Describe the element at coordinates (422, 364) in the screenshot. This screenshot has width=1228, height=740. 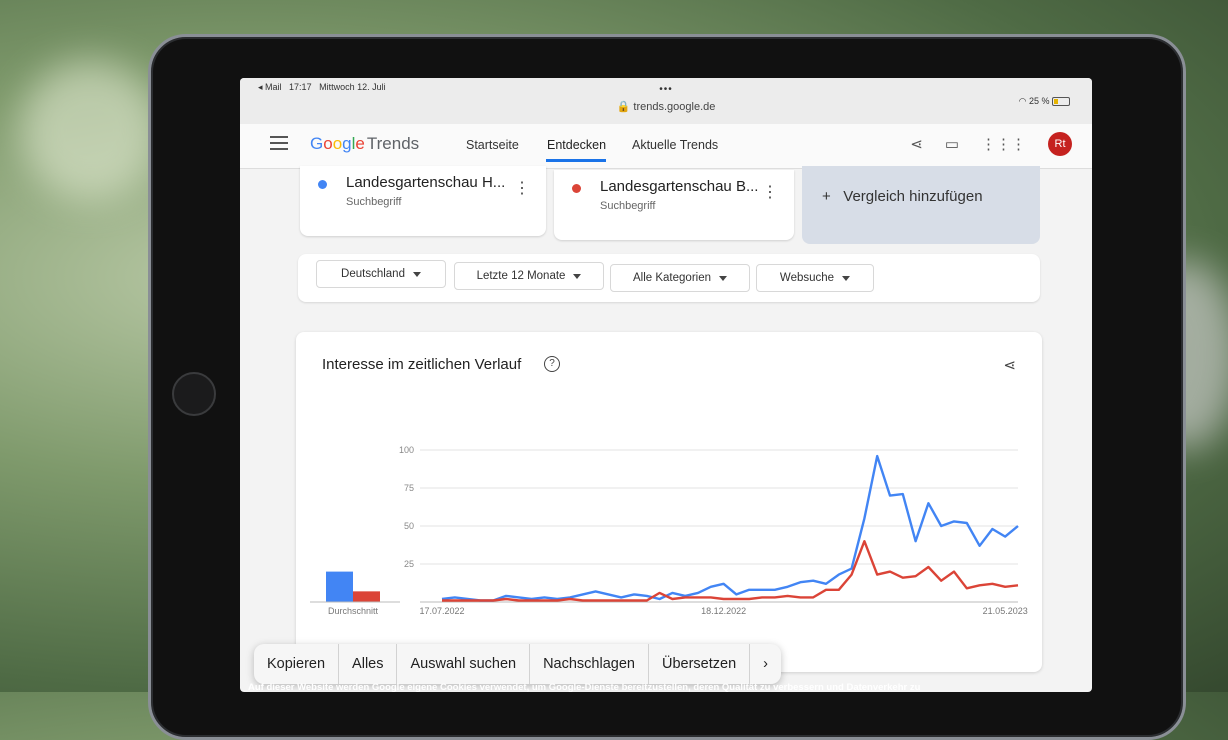
I see `card-title: Interesse im zeitlichen Verlauf` at that location.